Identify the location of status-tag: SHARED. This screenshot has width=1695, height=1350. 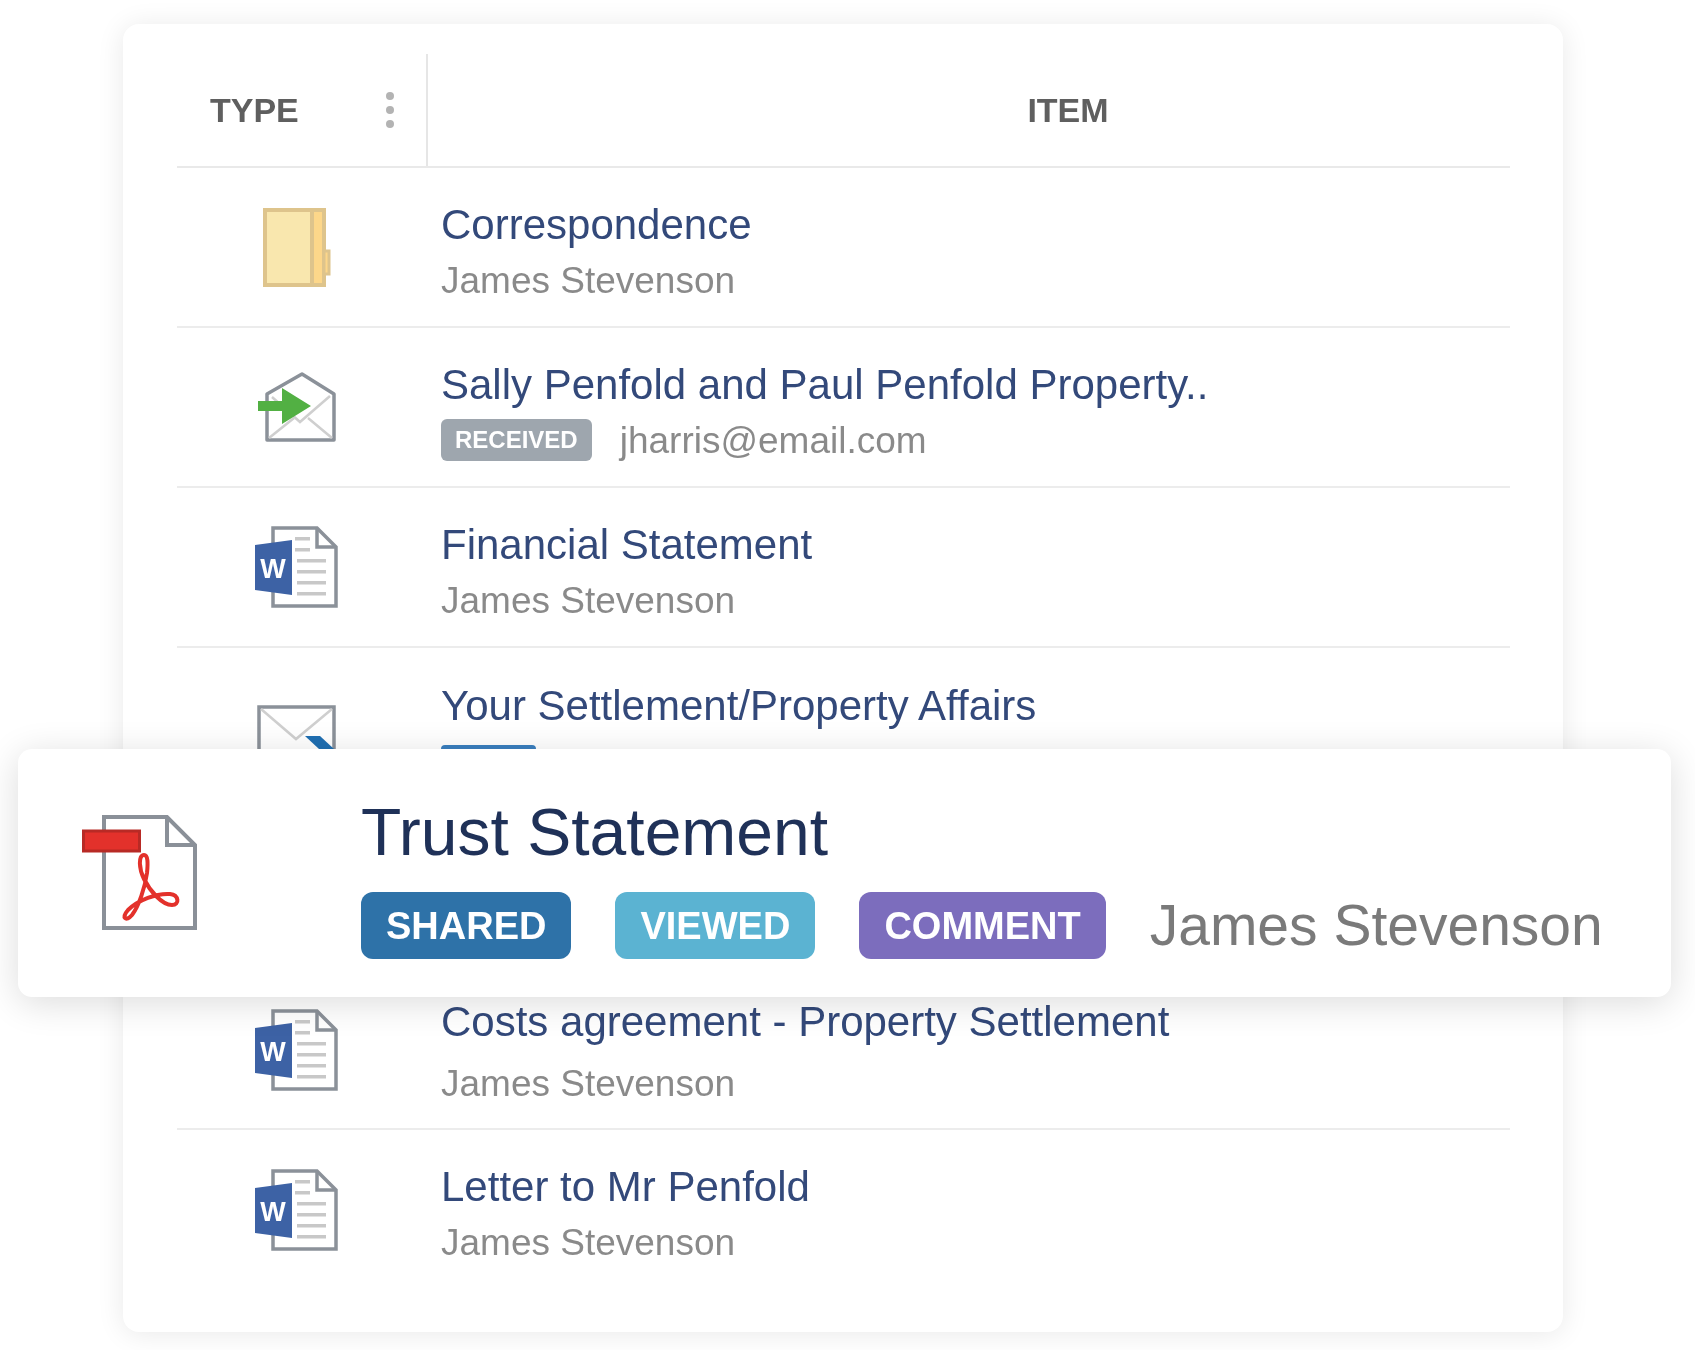
(466, 925).